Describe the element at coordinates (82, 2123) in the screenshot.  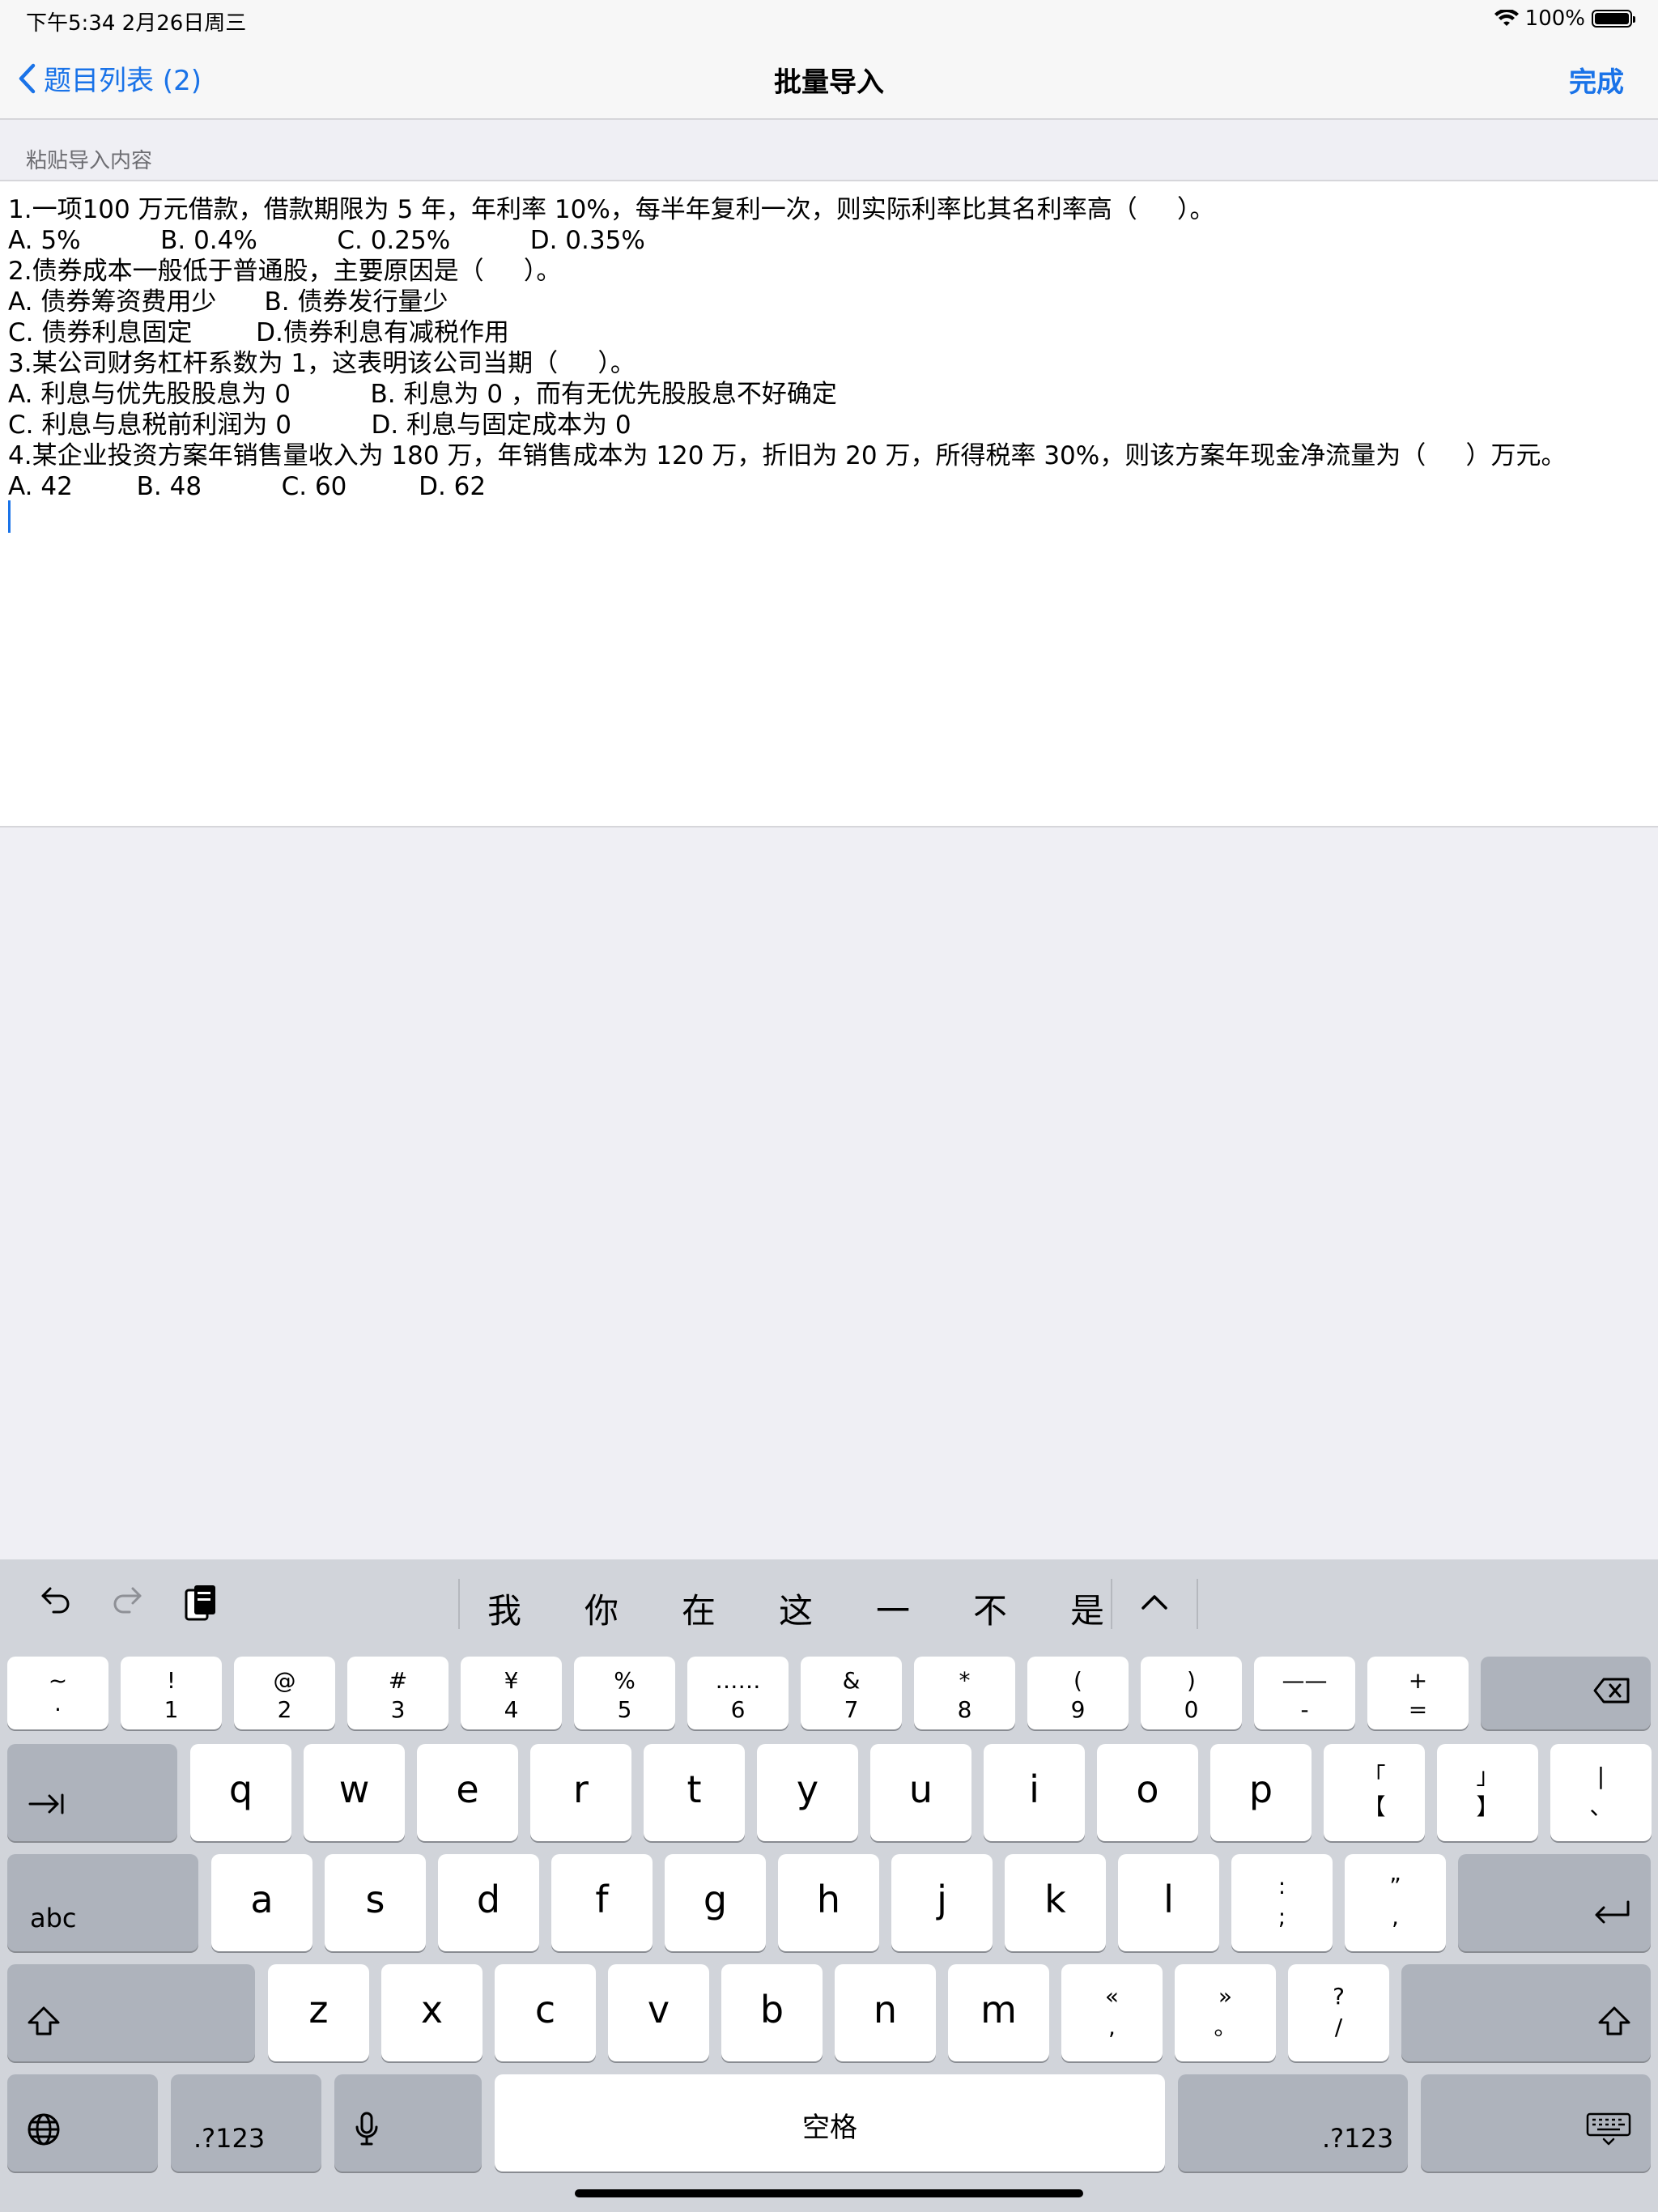
I see `globe-key` at that location.